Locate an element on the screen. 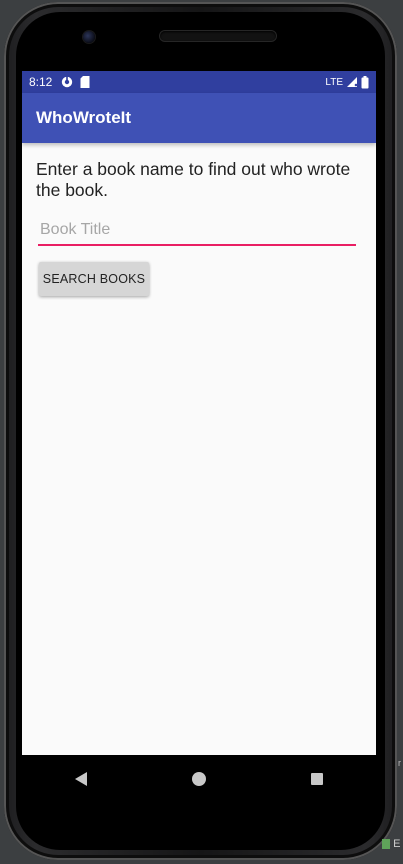 The height and width of the screenshot is (864, 403). sd-card-icon is located at coordinates (85, 82).